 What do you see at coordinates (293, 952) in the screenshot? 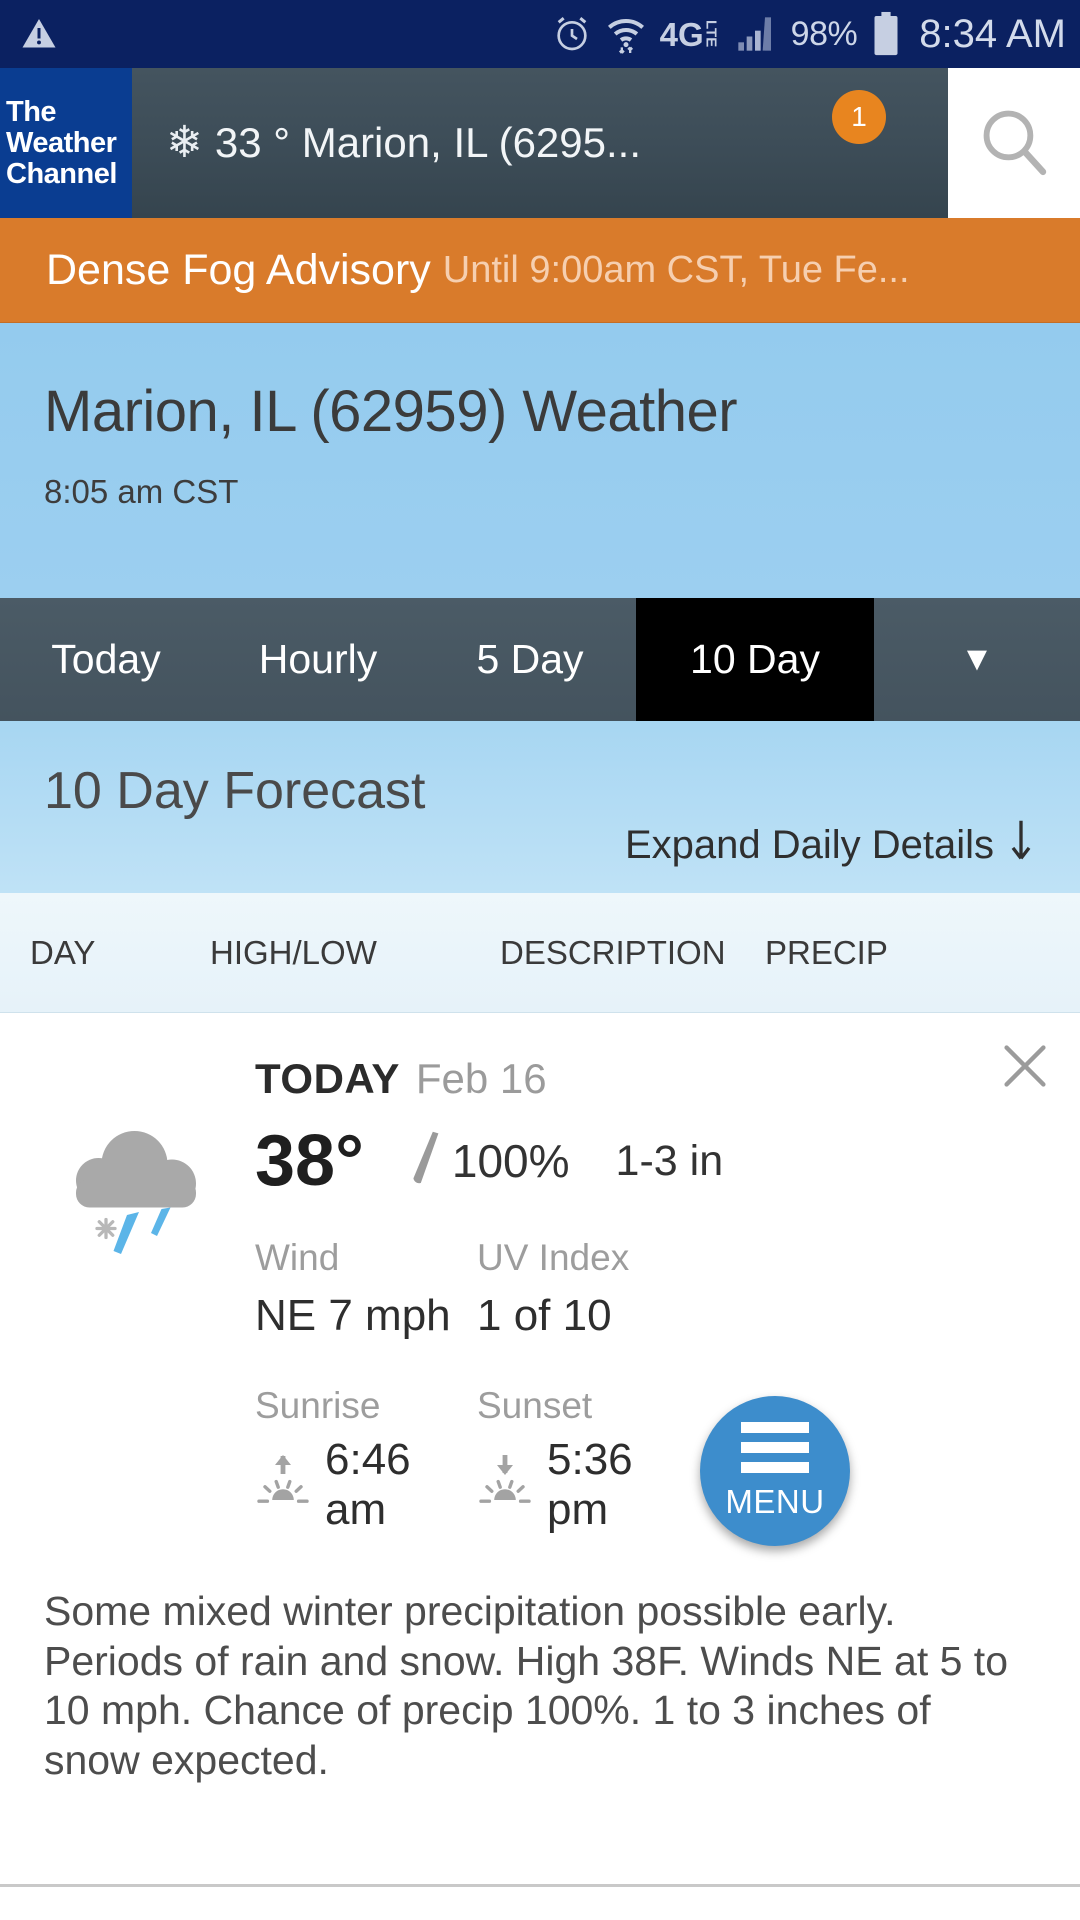
I see `column-header-high-low: HIGH/LOW` at bounding box center [293, 952].